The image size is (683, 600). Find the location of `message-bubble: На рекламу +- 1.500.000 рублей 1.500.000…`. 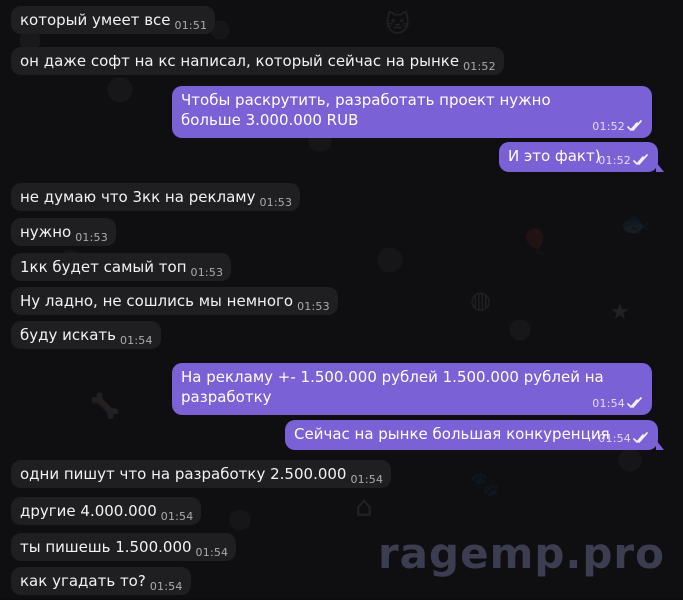

message-bubble: На рекламу +- 1.500.000 рублей 1.500.000… is located at coordinates (412, 389).